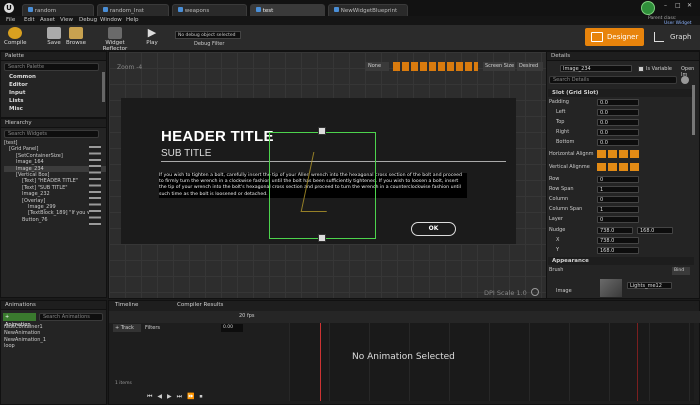 This screenshot has width=700, height=405. I want to click on menu-debug: Debug, so click(88, 20).